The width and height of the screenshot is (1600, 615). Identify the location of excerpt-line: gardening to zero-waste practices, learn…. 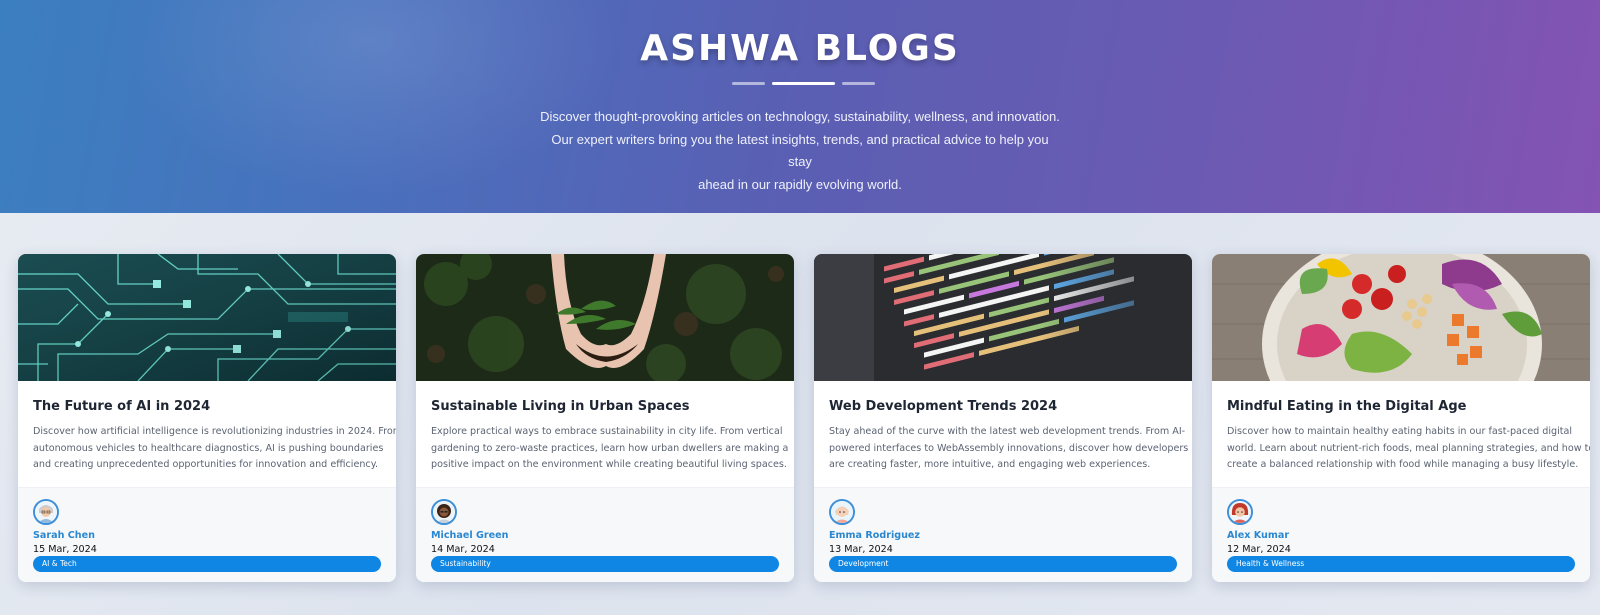
(610, 448).